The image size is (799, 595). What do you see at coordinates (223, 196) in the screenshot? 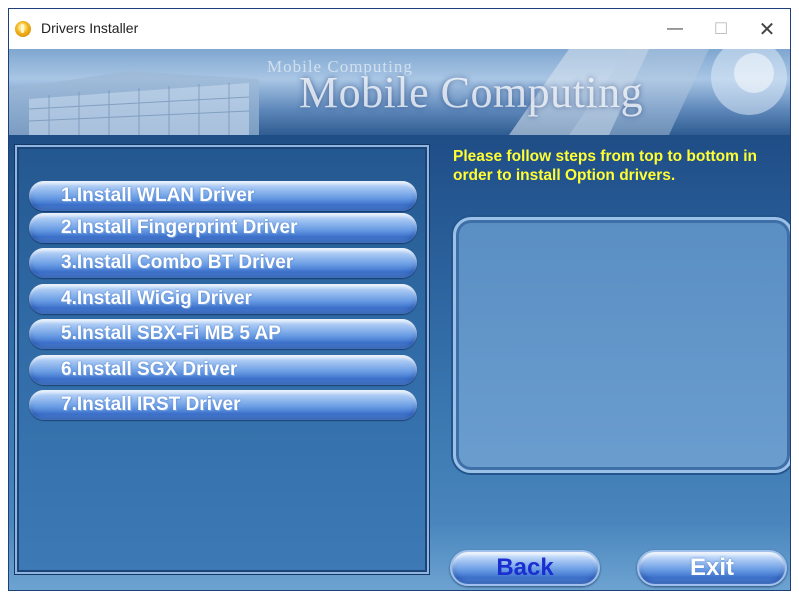
I see `install-wlan-button: 1.Install WLAN Driver` at bounding box center [223, 196].